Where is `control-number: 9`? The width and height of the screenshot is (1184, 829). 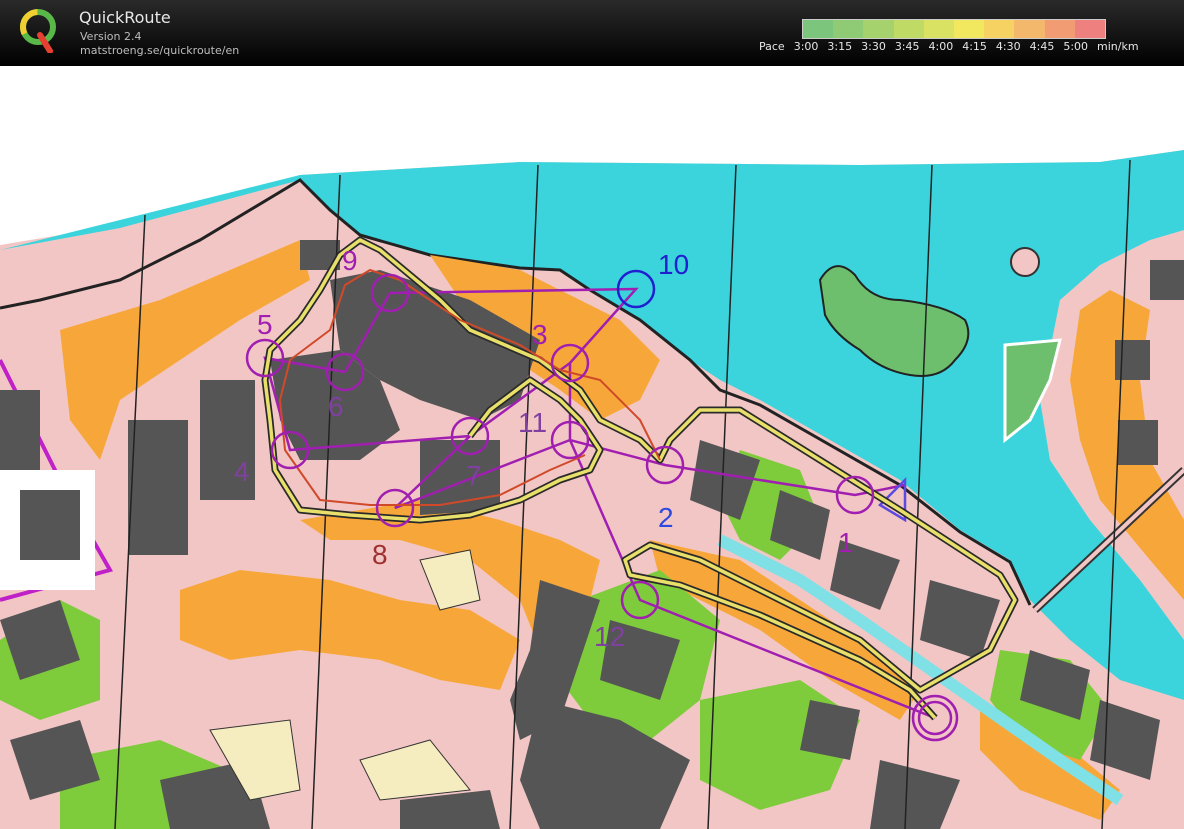
control-number: 9 is located at coordinates (350, 260).